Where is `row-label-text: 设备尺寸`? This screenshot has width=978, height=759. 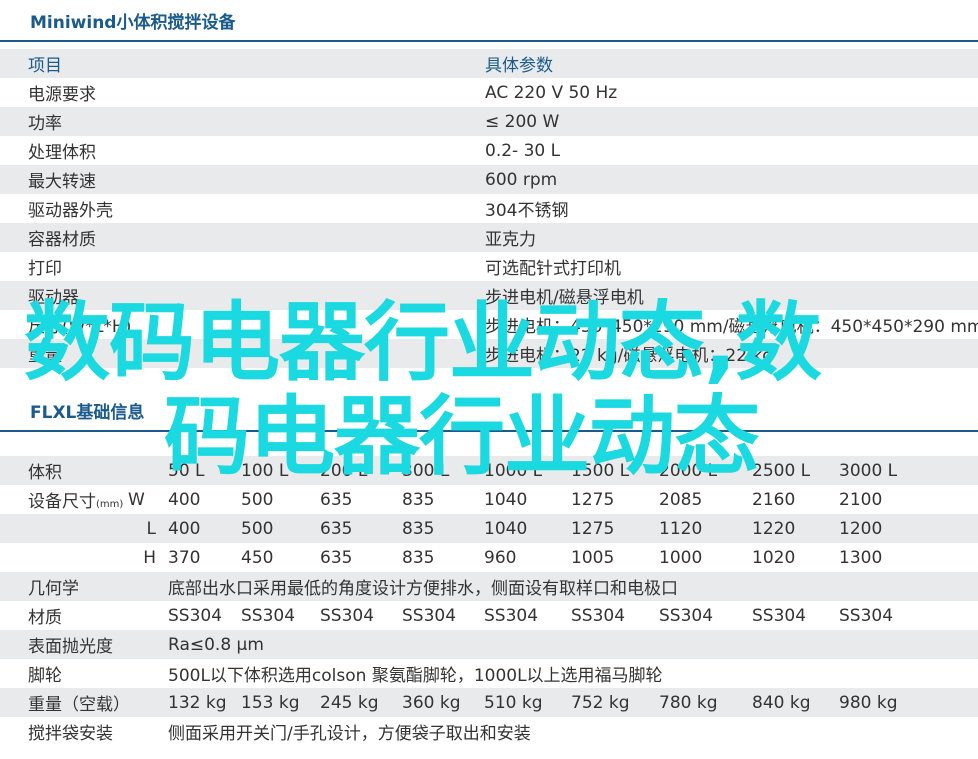
row-label-text: 设备尺寸 is located at coordinates (62, 502).